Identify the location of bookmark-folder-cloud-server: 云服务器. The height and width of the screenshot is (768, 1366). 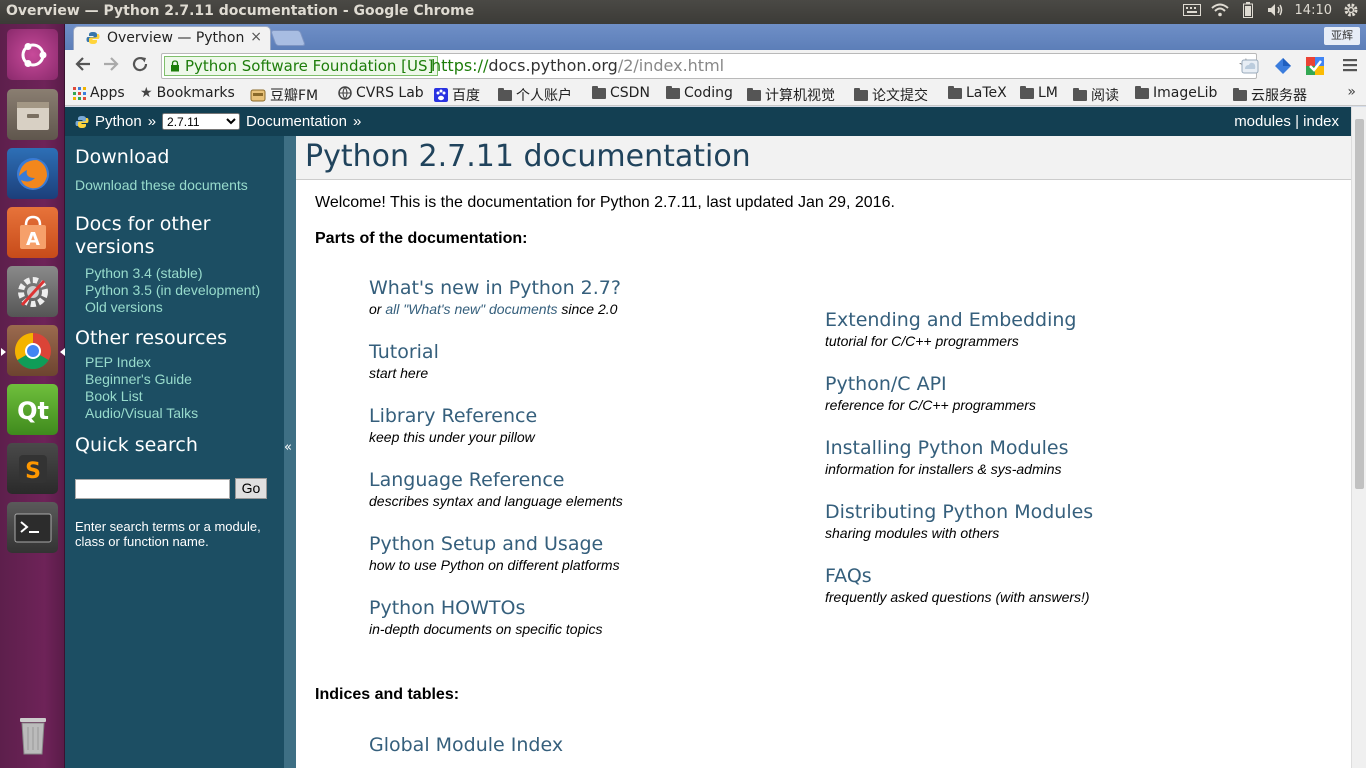
(1270, 95).